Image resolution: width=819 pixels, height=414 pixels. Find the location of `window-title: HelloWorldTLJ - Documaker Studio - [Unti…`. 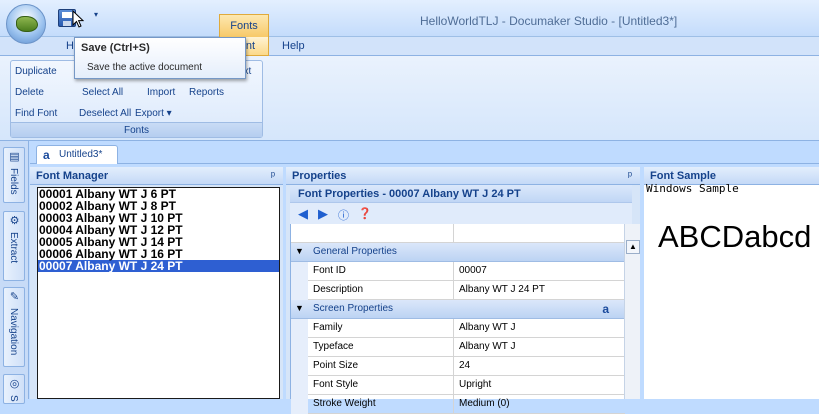

window-title: HelloWorldTLJ - Documaker Studio - [Unti… is located at coordinates (549, 21).